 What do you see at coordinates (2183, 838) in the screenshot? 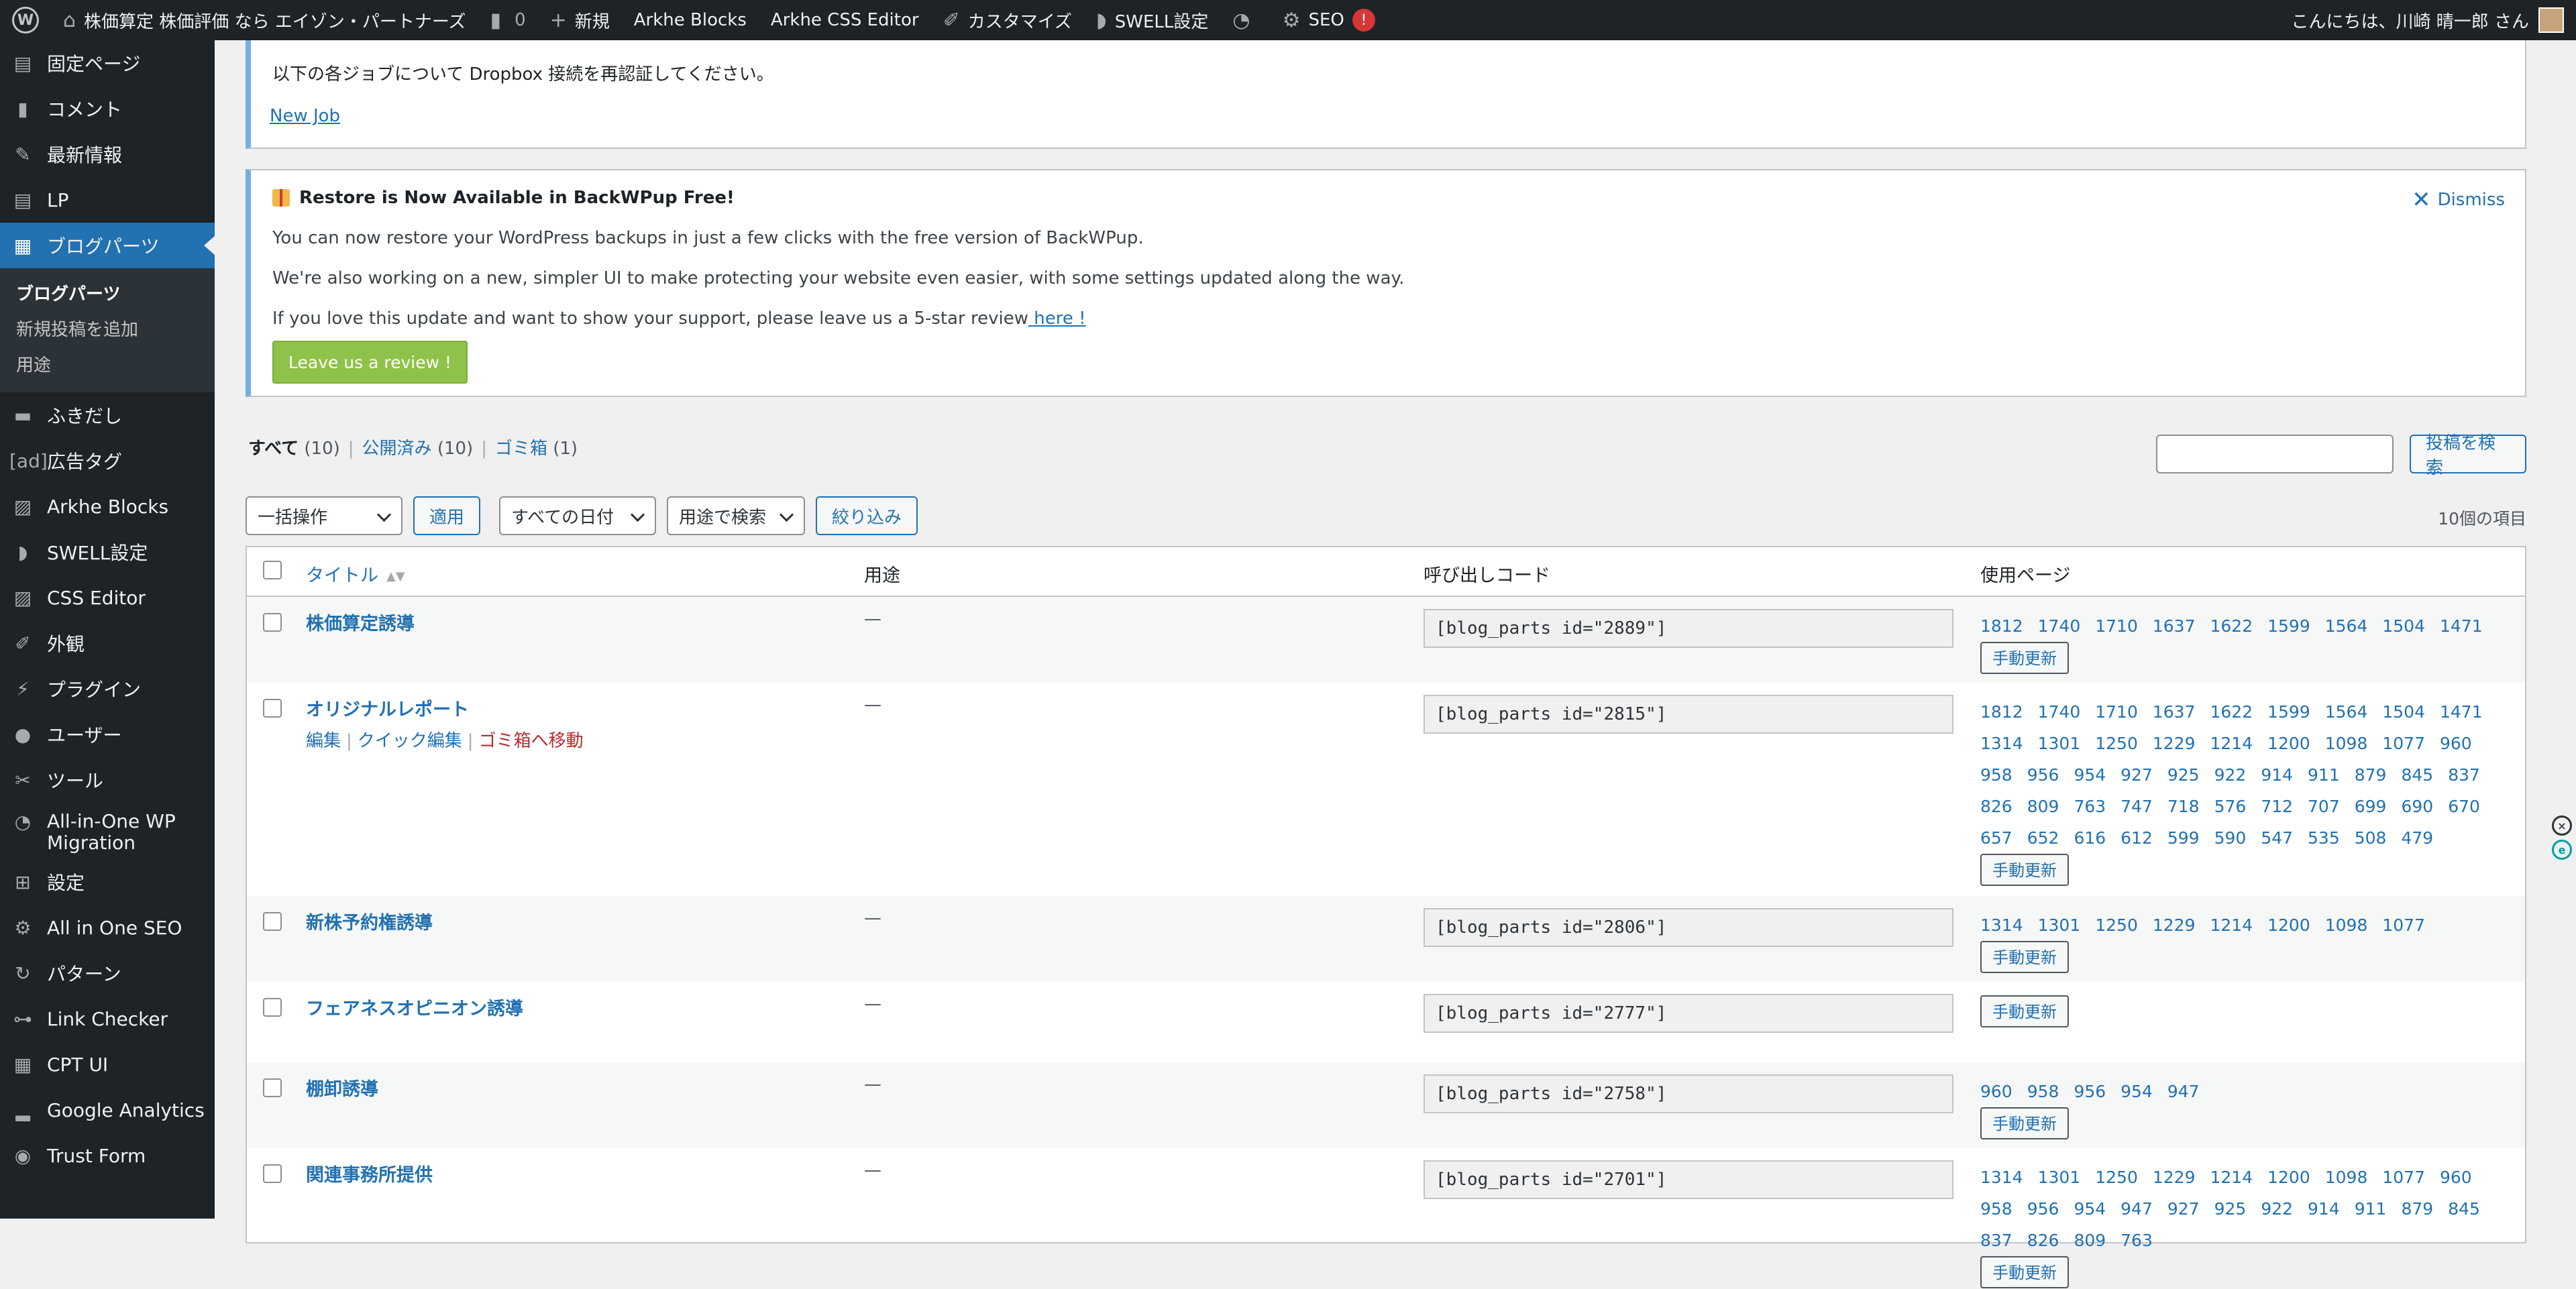
I see `page-link: 599` at bounding box center [2183, 838].